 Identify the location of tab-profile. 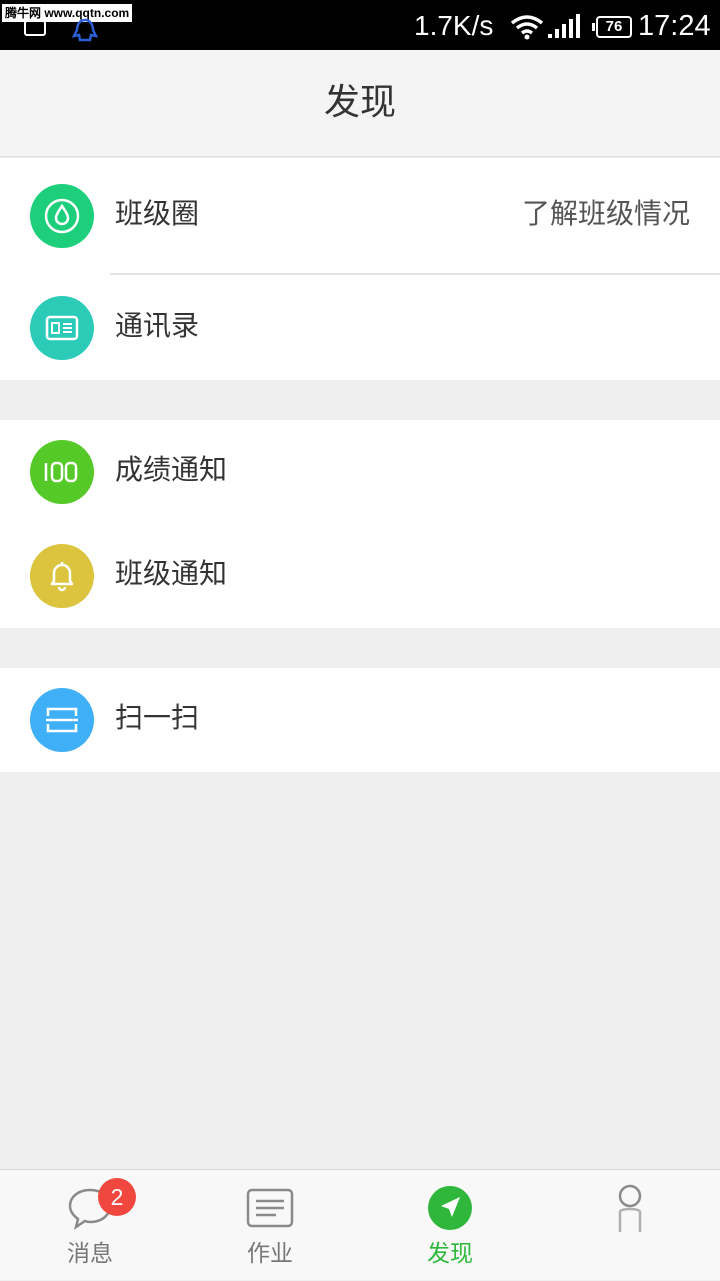
(630, 1225).